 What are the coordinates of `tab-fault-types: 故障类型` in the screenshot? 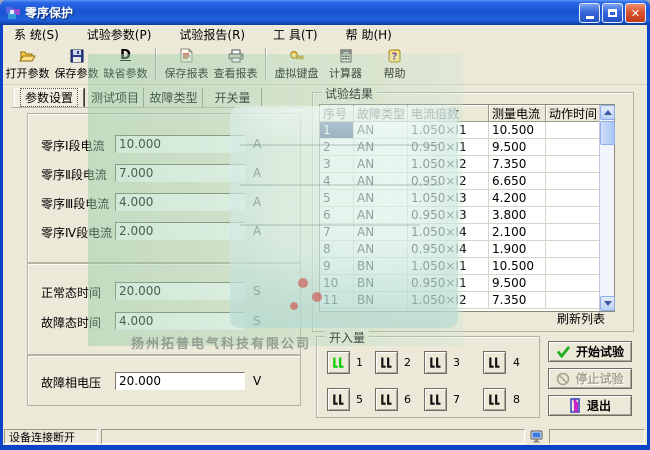 It's located at (174, 97).